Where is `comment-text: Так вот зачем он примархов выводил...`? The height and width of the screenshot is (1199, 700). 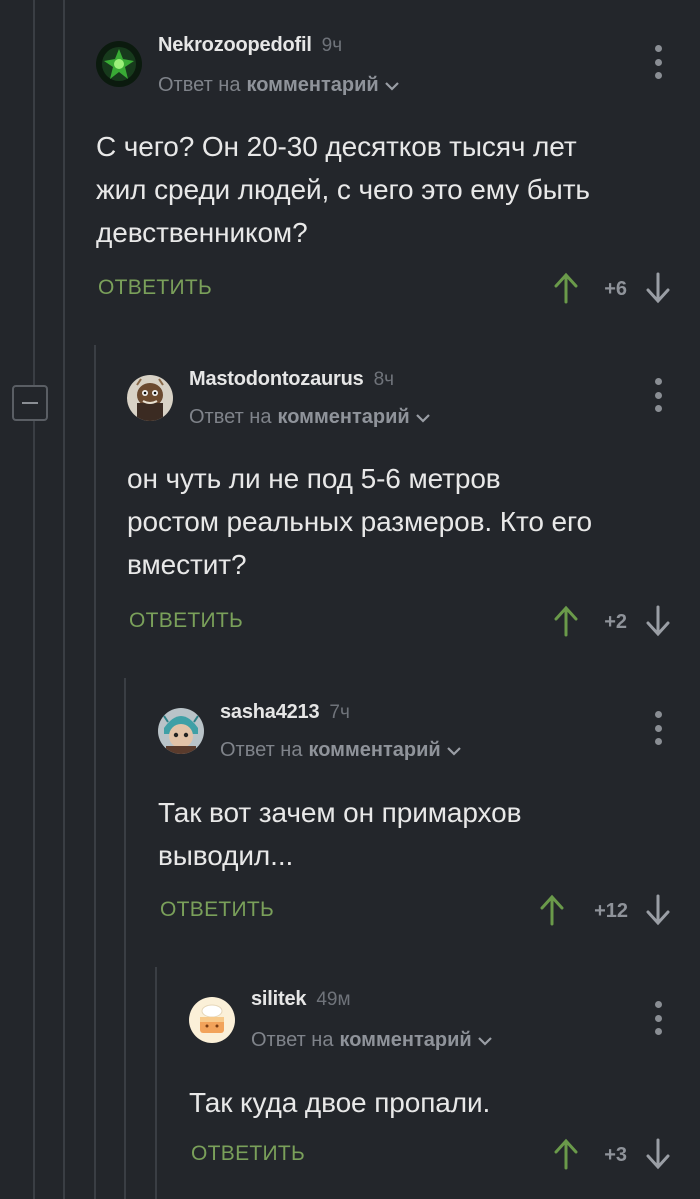
comment-text: Так вот зачем он примархов выводил... is located at coordinates (340, 834).